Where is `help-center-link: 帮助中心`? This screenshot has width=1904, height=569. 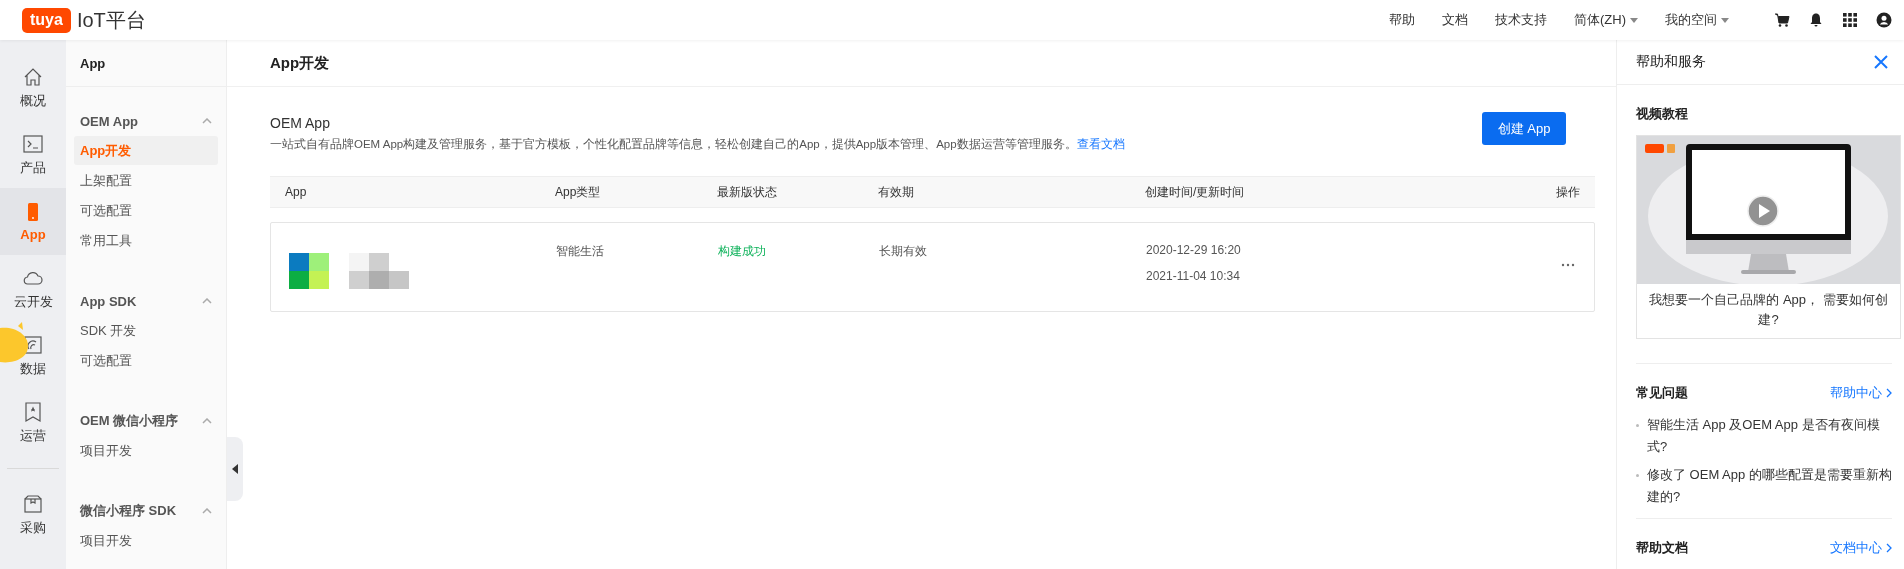 help-center-link: 帮助中心 is located at coordinates (1861, 393).